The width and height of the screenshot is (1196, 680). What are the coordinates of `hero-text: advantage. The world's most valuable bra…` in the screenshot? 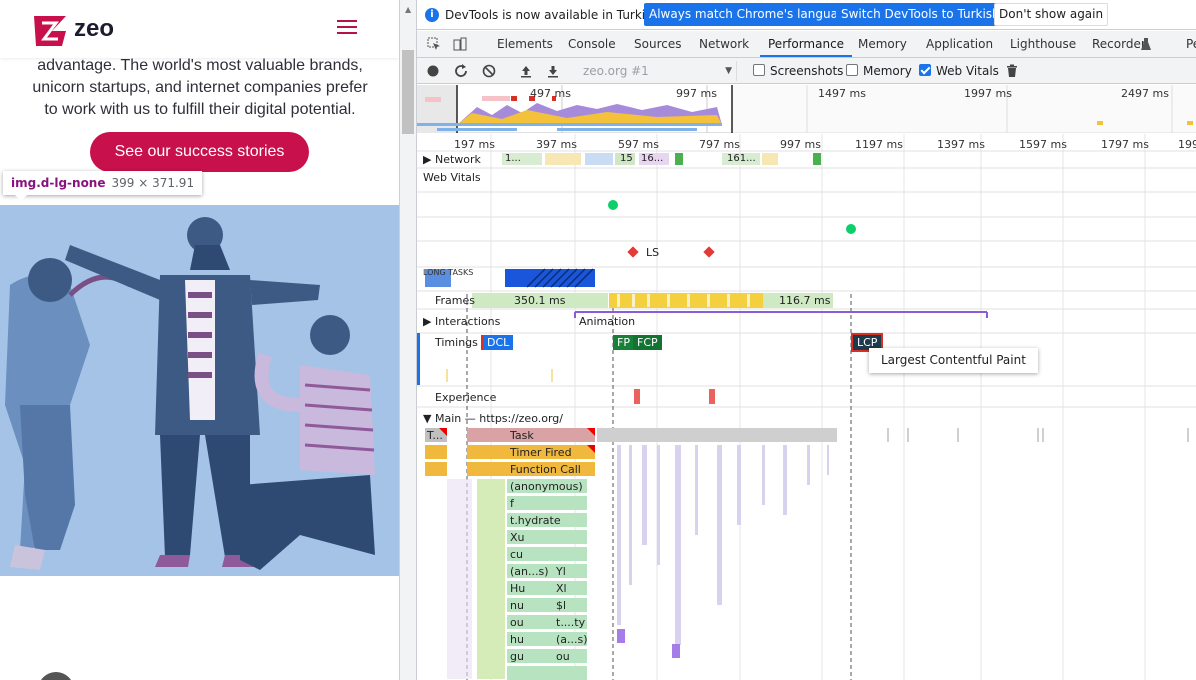 It's located at (200, 87).